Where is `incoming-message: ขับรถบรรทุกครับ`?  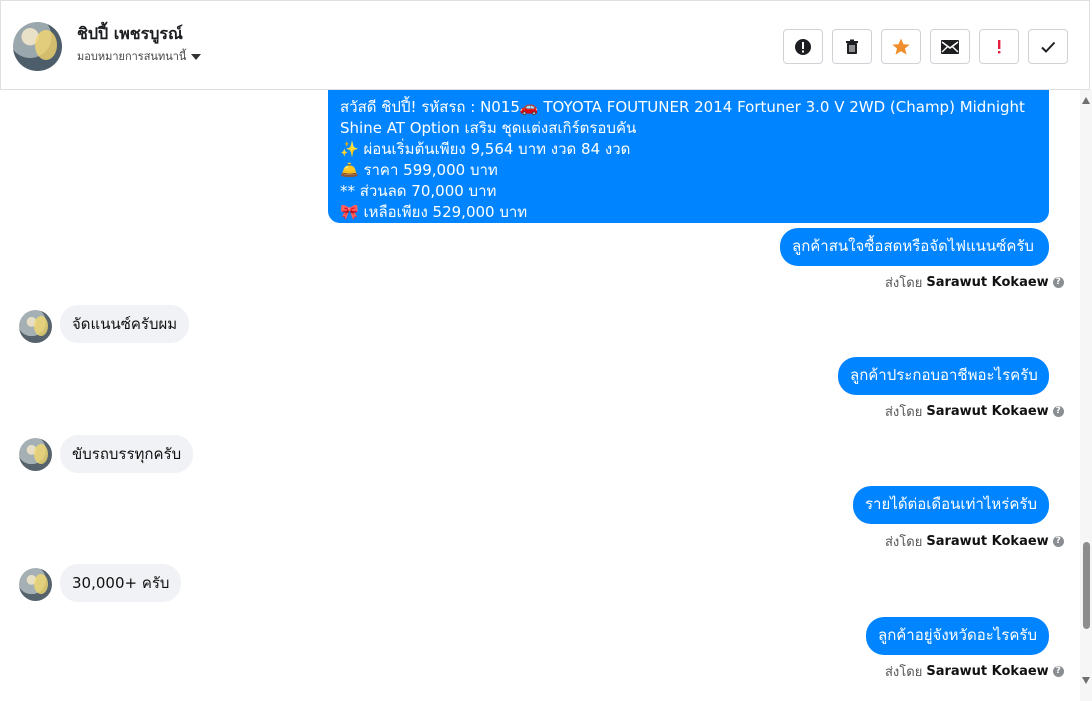 incoming-message: ขับรถบรรทุกครับ is located at coordinates (127, 454).